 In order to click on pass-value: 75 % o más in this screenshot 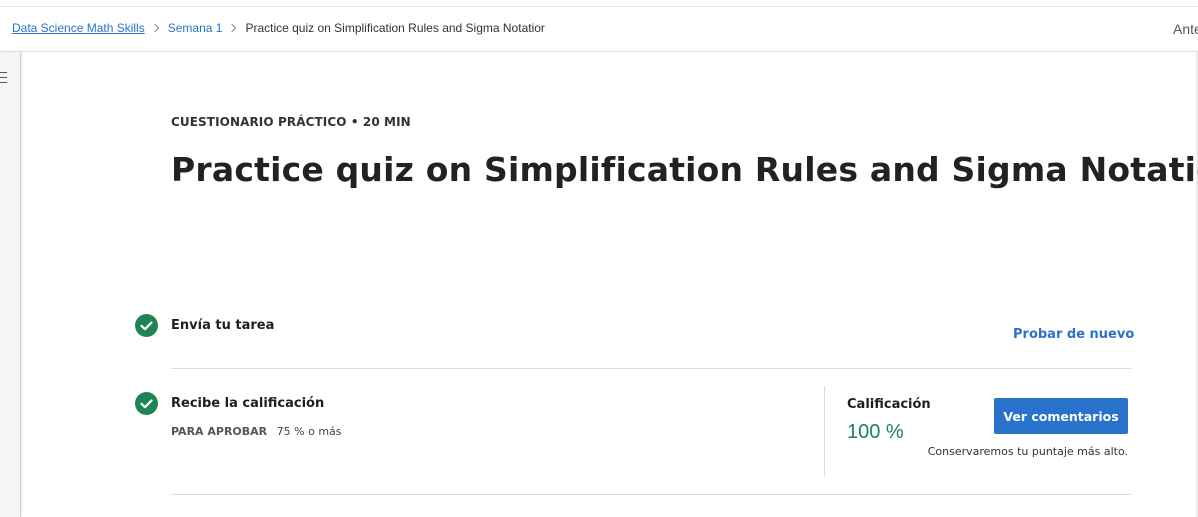, I will do `click(309, 431)`.